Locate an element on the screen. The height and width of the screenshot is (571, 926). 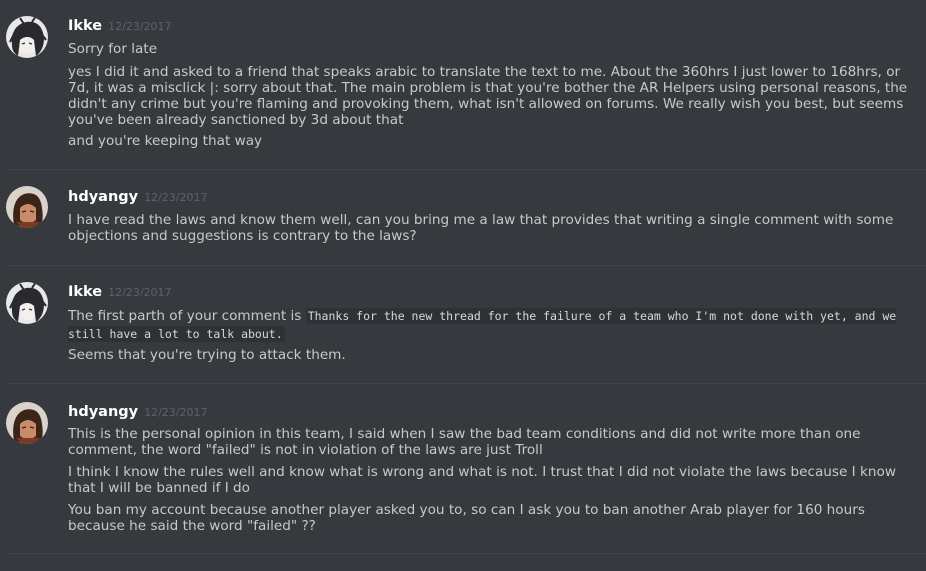
message-text-prefix: The first parth of your comment is is located at coordinates (187, 316).